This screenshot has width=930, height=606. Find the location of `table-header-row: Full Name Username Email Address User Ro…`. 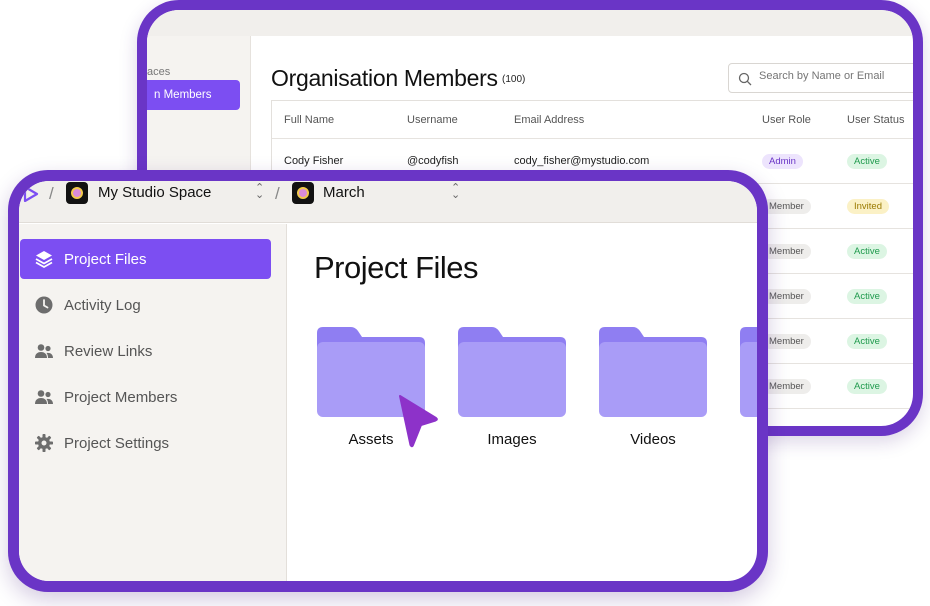

table-header-row: Full Name Username Email Address User Ro… is located at coordinates (592, 120).